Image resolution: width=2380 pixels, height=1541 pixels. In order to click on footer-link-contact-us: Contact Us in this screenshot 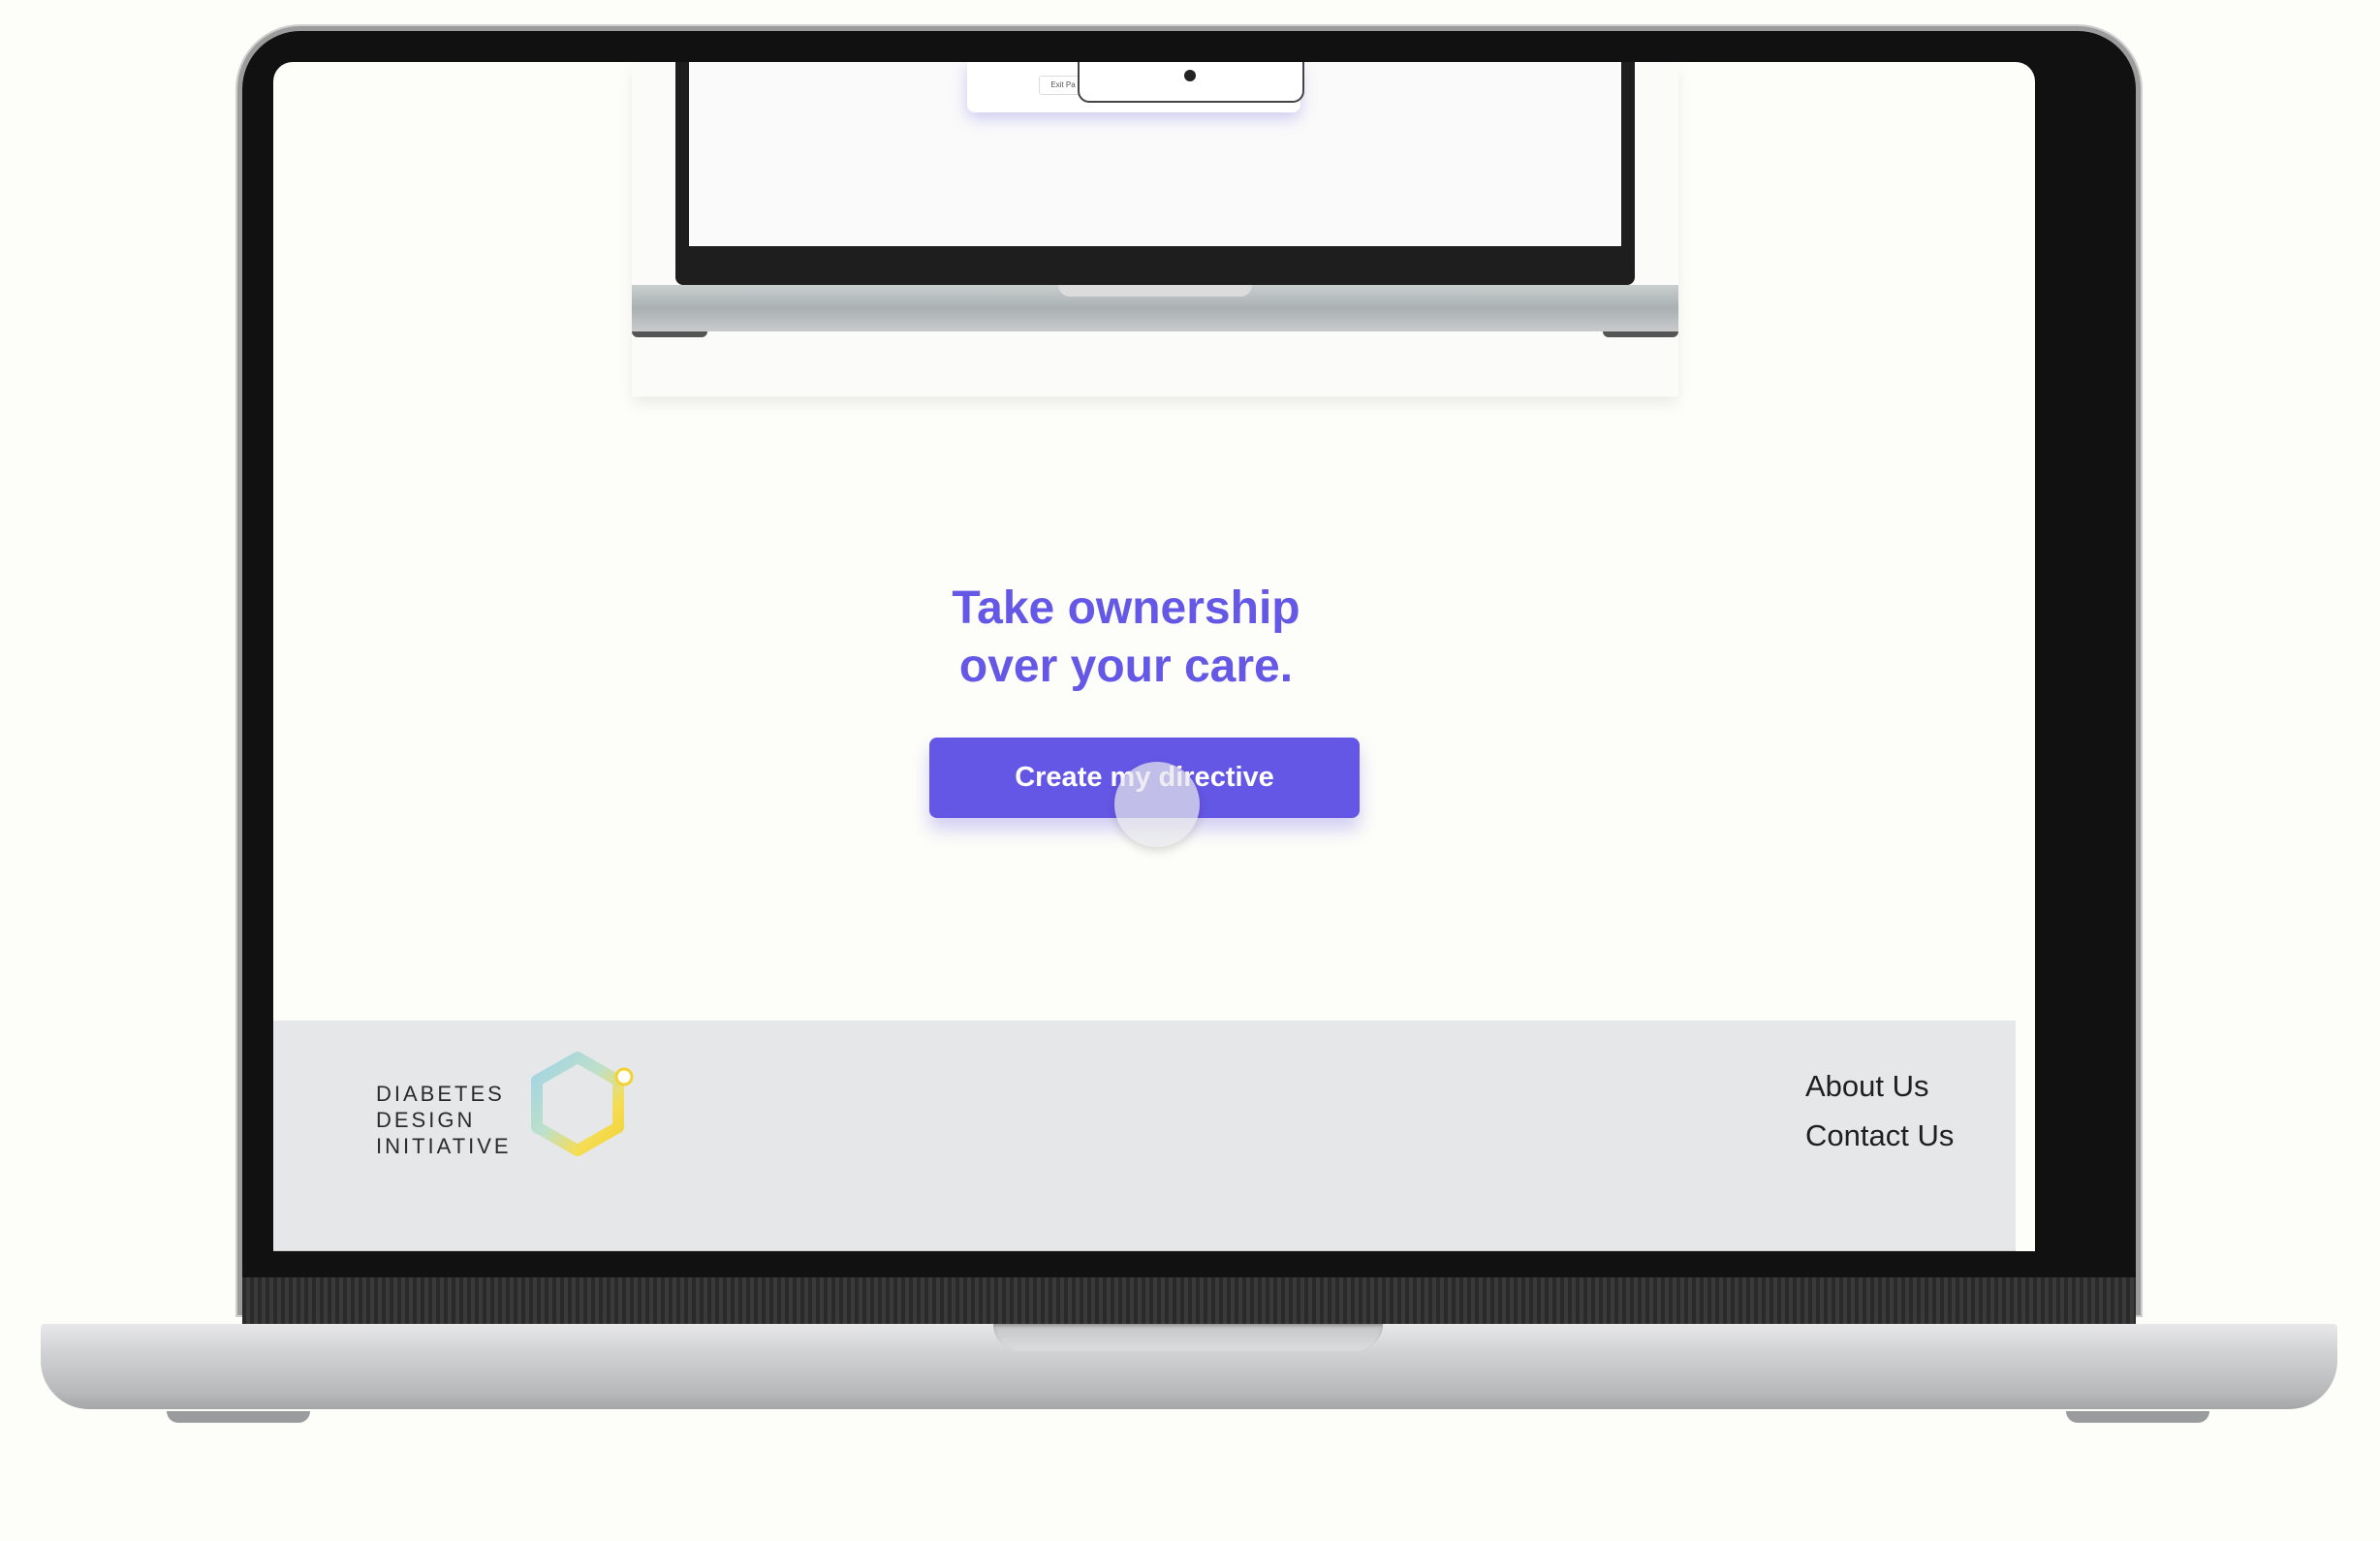, I will do `click(1880, 1136)`.